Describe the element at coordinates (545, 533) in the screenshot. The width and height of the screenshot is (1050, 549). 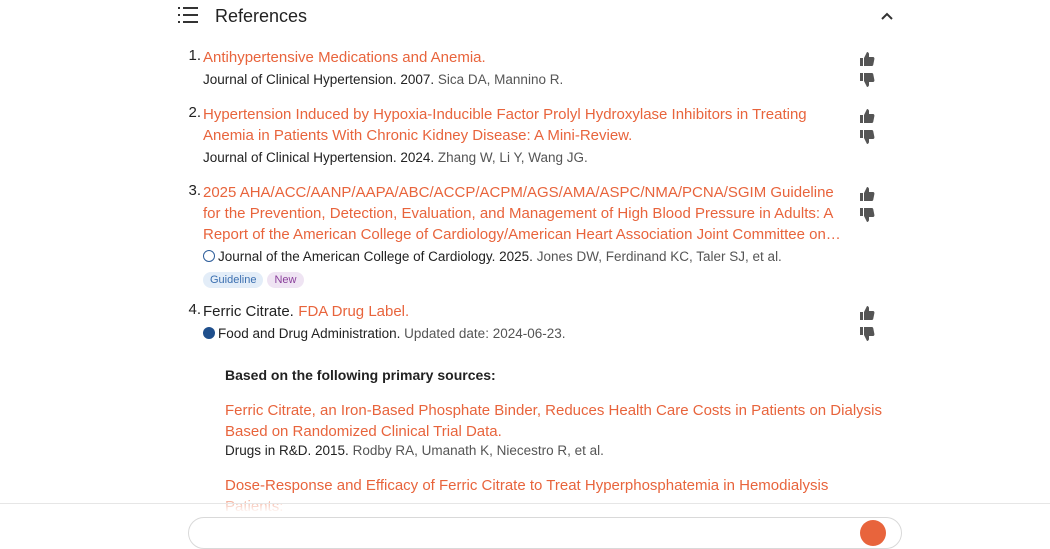
I see `chat-input` at that location.